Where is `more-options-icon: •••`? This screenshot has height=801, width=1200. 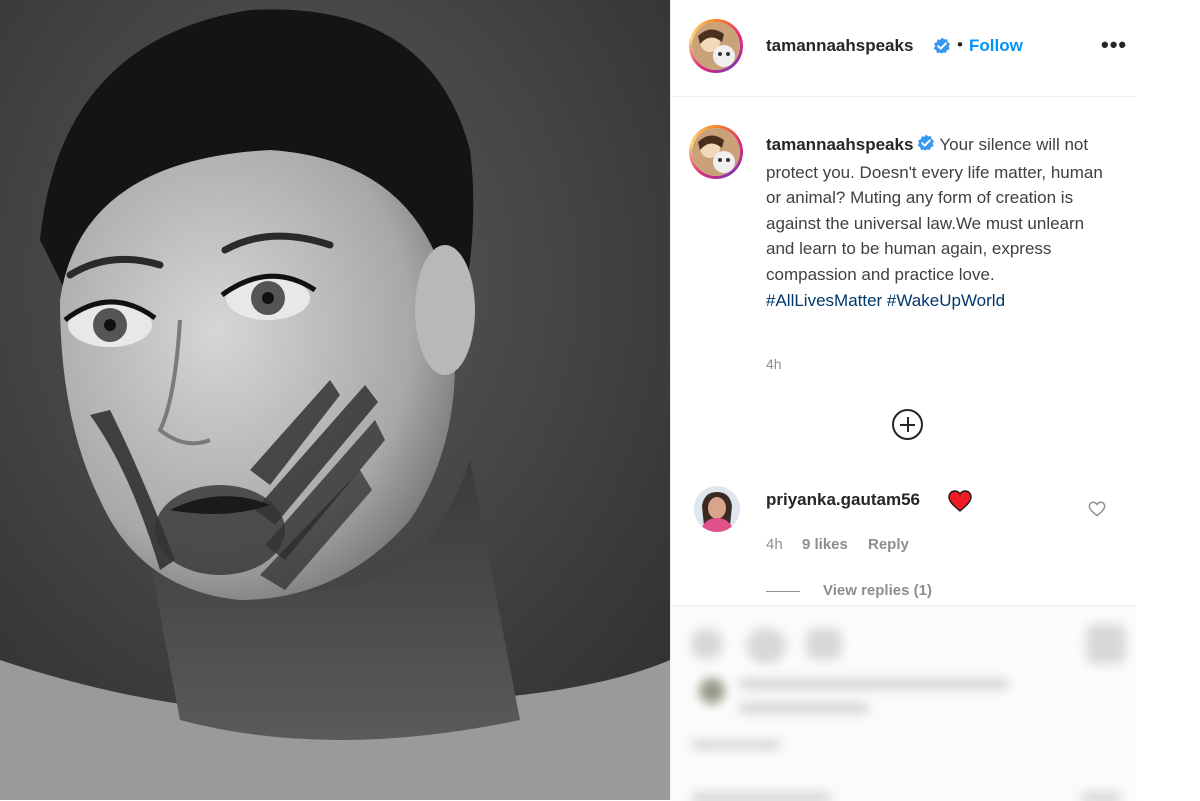
more-options-icon: ••• is located at coordinates (1114, 45).